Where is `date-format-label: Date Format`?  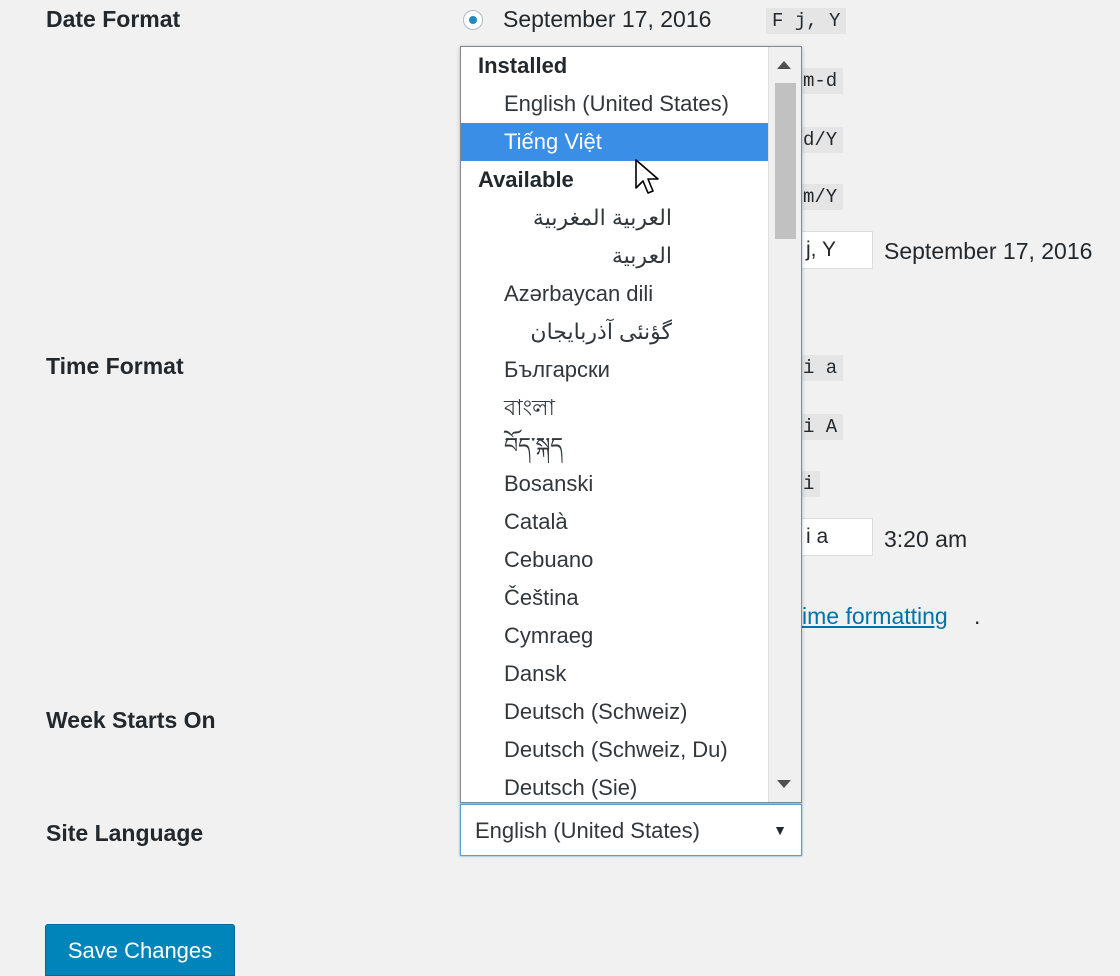 date-format-label: Date Format is located at coordinates (113, 19).